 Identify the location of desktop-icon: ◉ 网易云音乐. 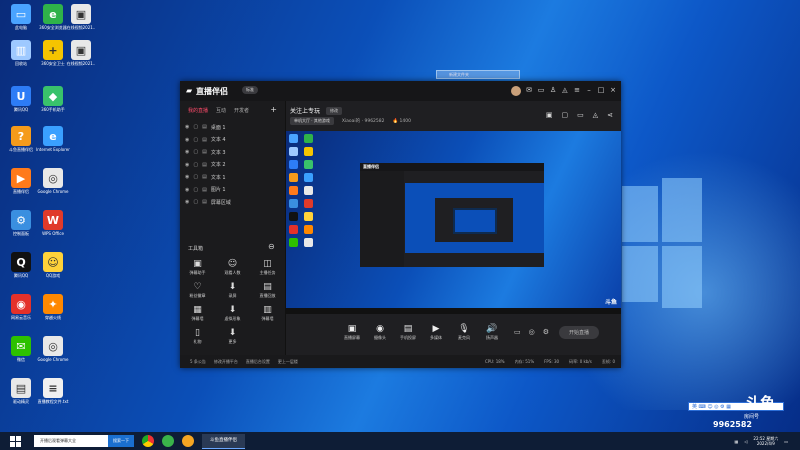
(21, 307).